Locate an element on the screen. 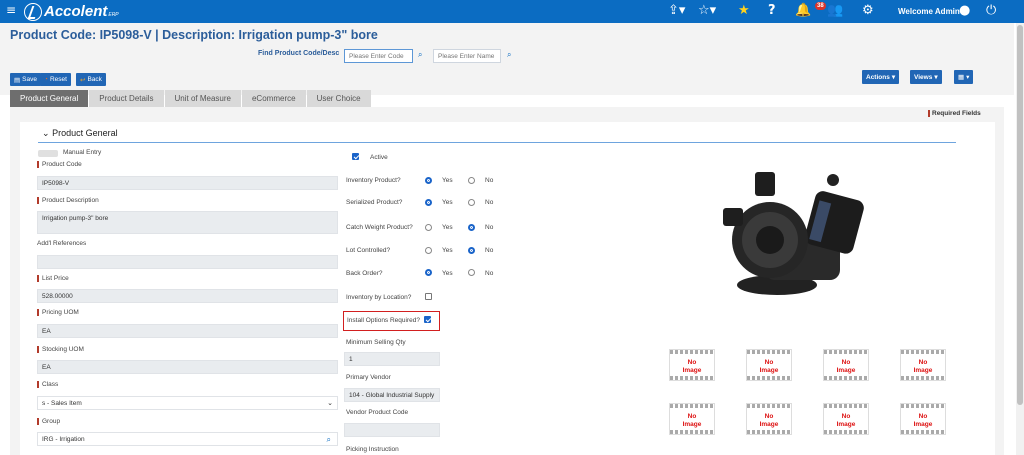  pricing-uom-field: EA is located at coordinates (187, 331).